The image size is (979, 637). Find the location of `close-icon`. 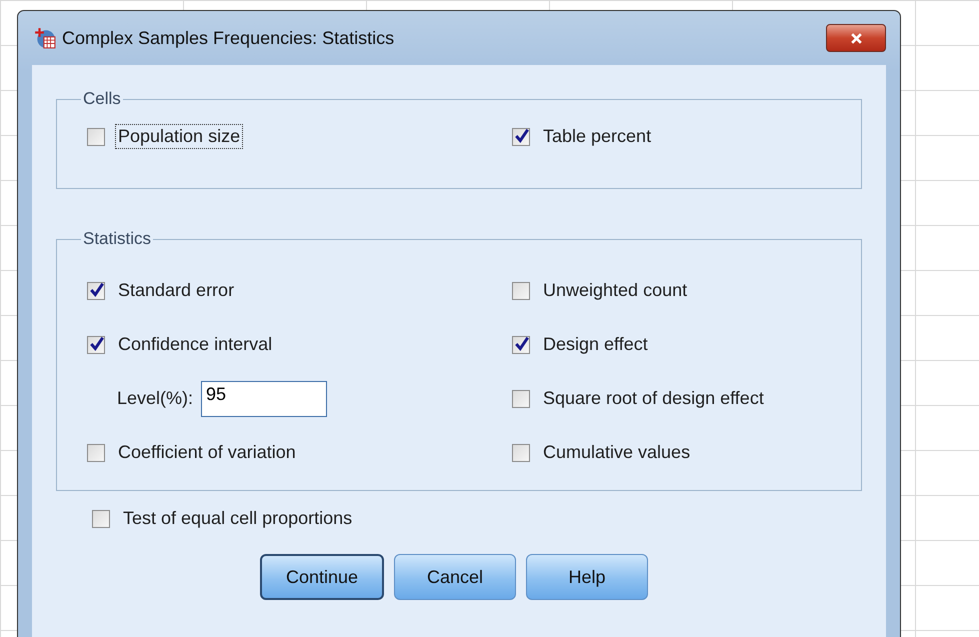

close-icon is located at coordinates (856, 38).